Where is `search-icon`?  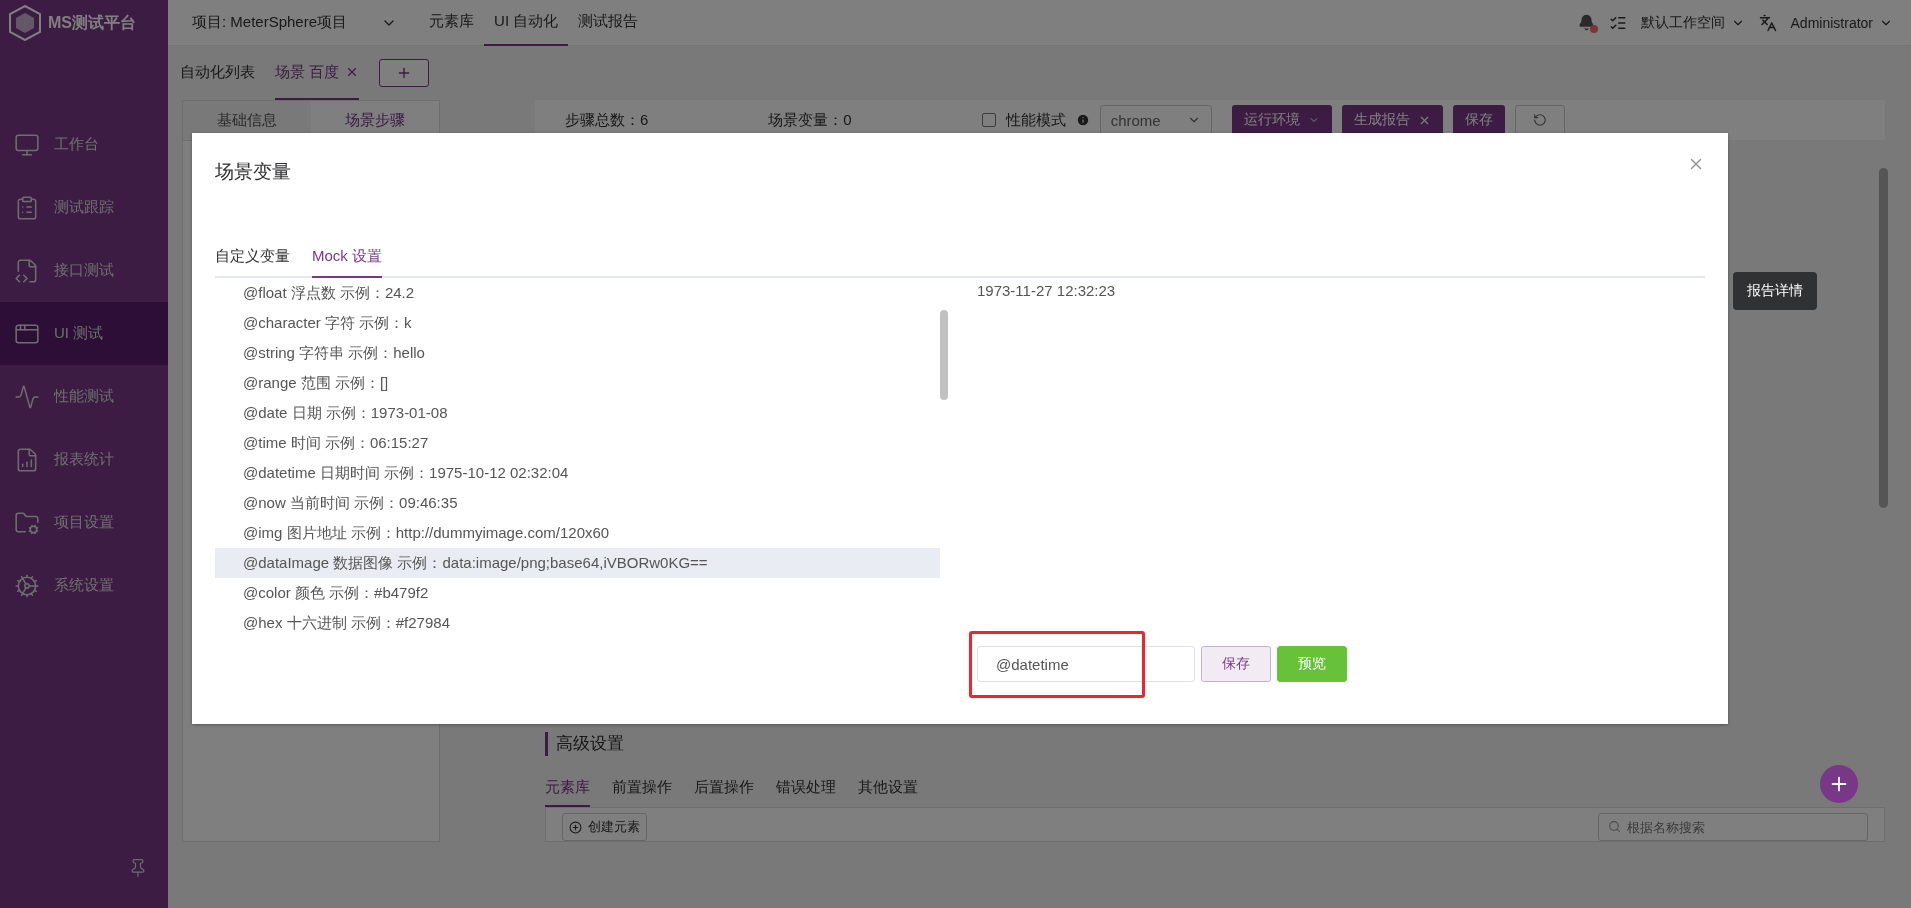 search-icon is located at coordinates (1614, 826).